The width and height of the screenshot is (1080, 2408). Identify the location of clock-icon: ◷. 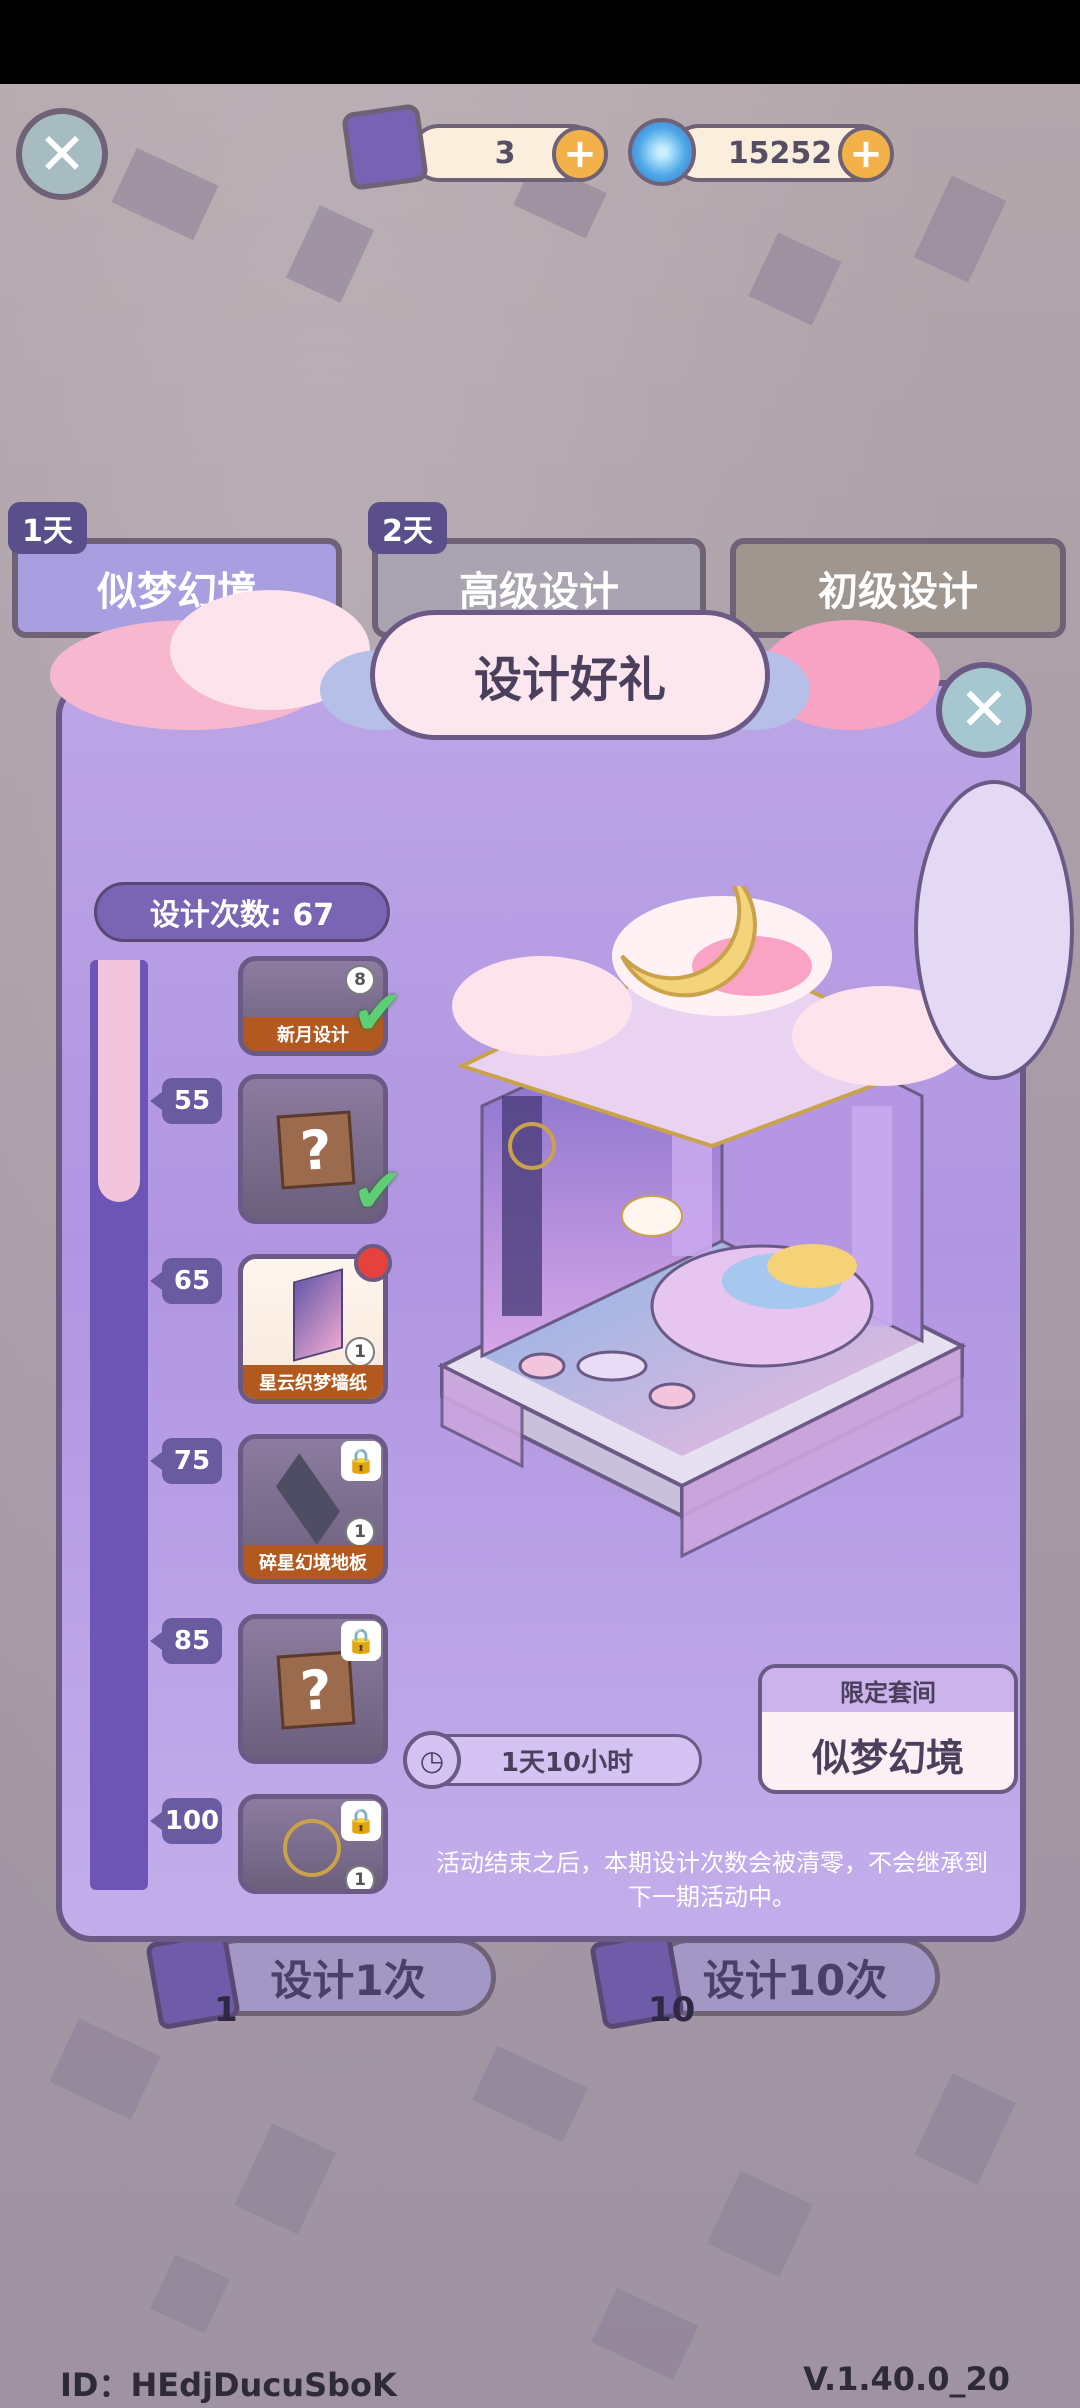
(432, 1760).